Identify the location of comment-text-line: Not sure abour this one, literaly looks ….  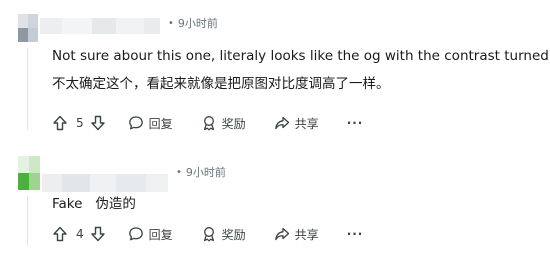
(301, 56).